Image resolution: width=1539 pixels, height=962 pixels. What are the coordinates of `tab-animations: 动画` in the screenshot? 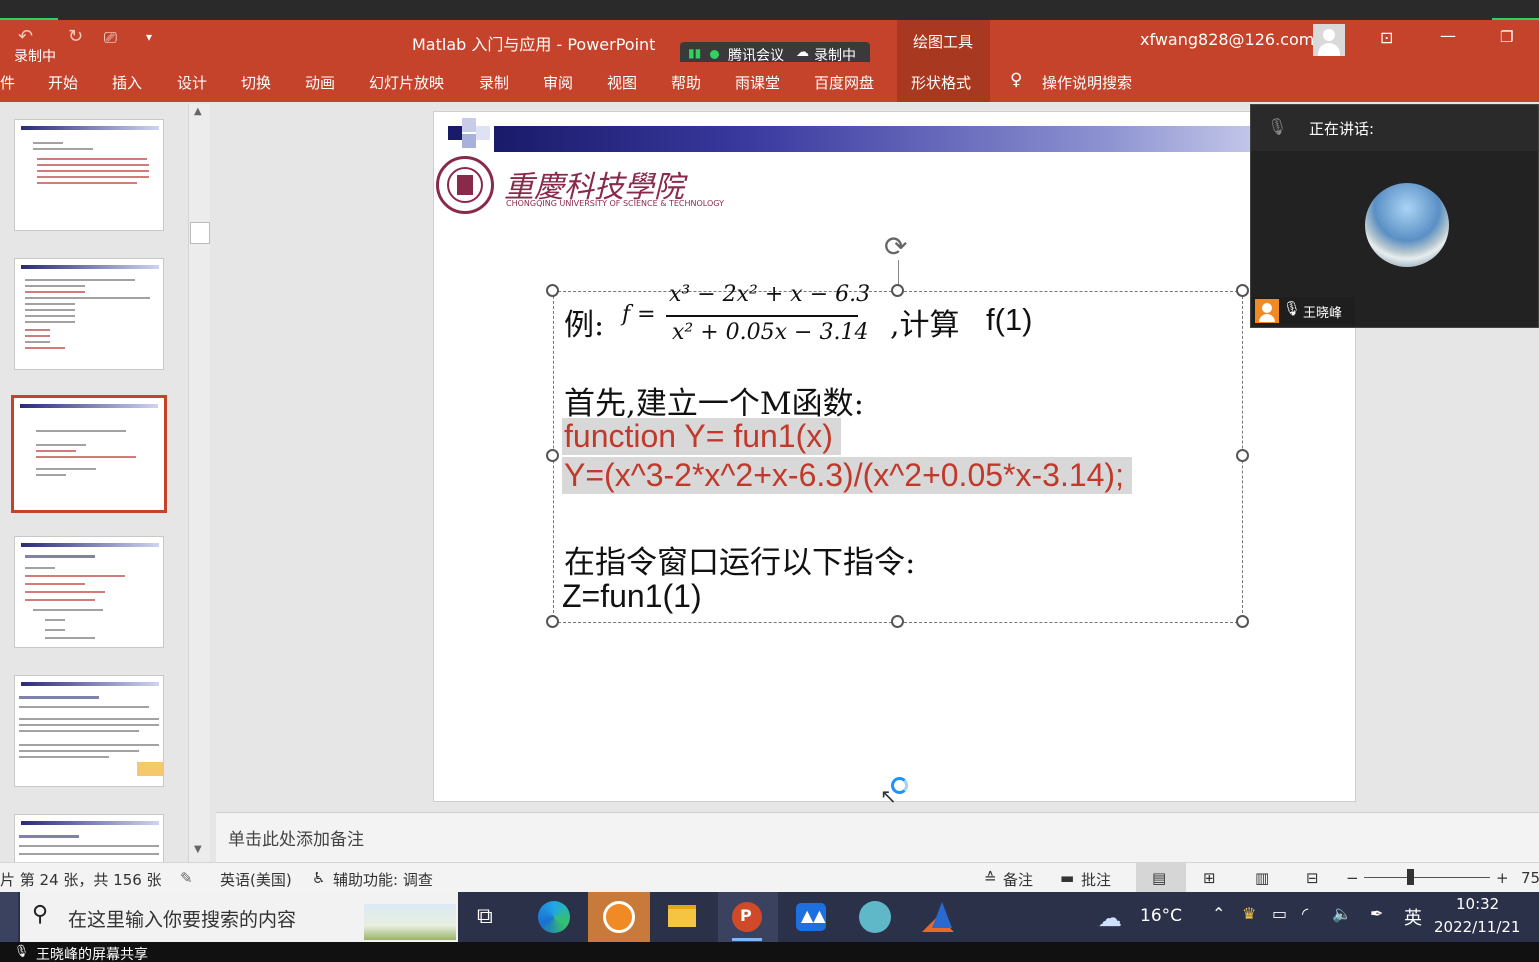 It's located at (320, 82).